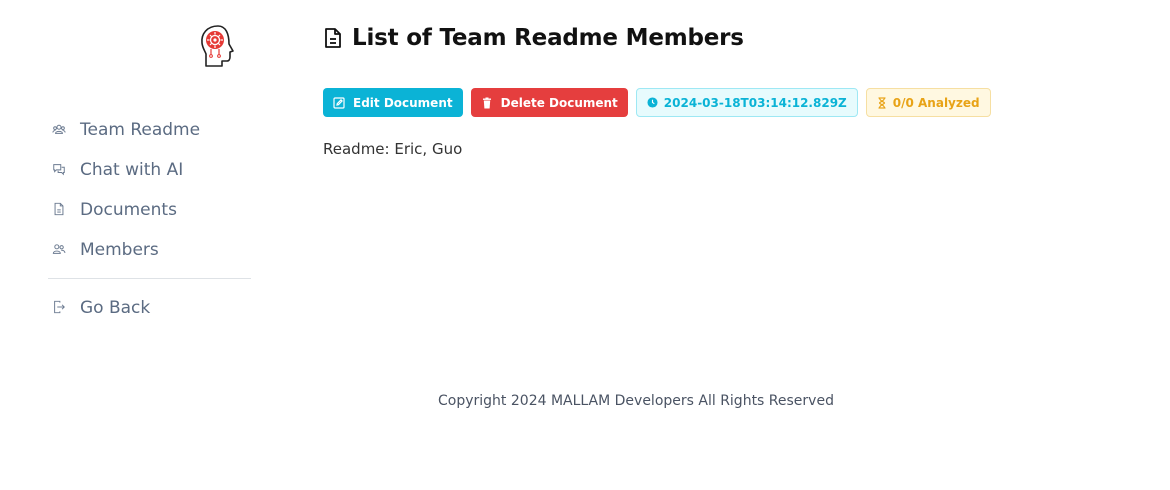  I want to click on edit-document-button: Edit Document, so click(393, 102).